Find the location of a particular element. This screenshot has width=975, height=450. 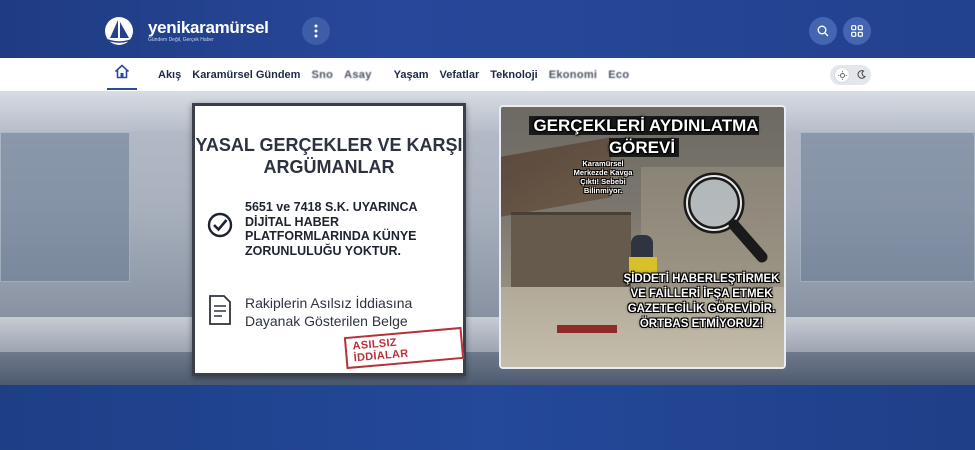

logo-name: yenikaramürsel is located at coordinates (208, 27).